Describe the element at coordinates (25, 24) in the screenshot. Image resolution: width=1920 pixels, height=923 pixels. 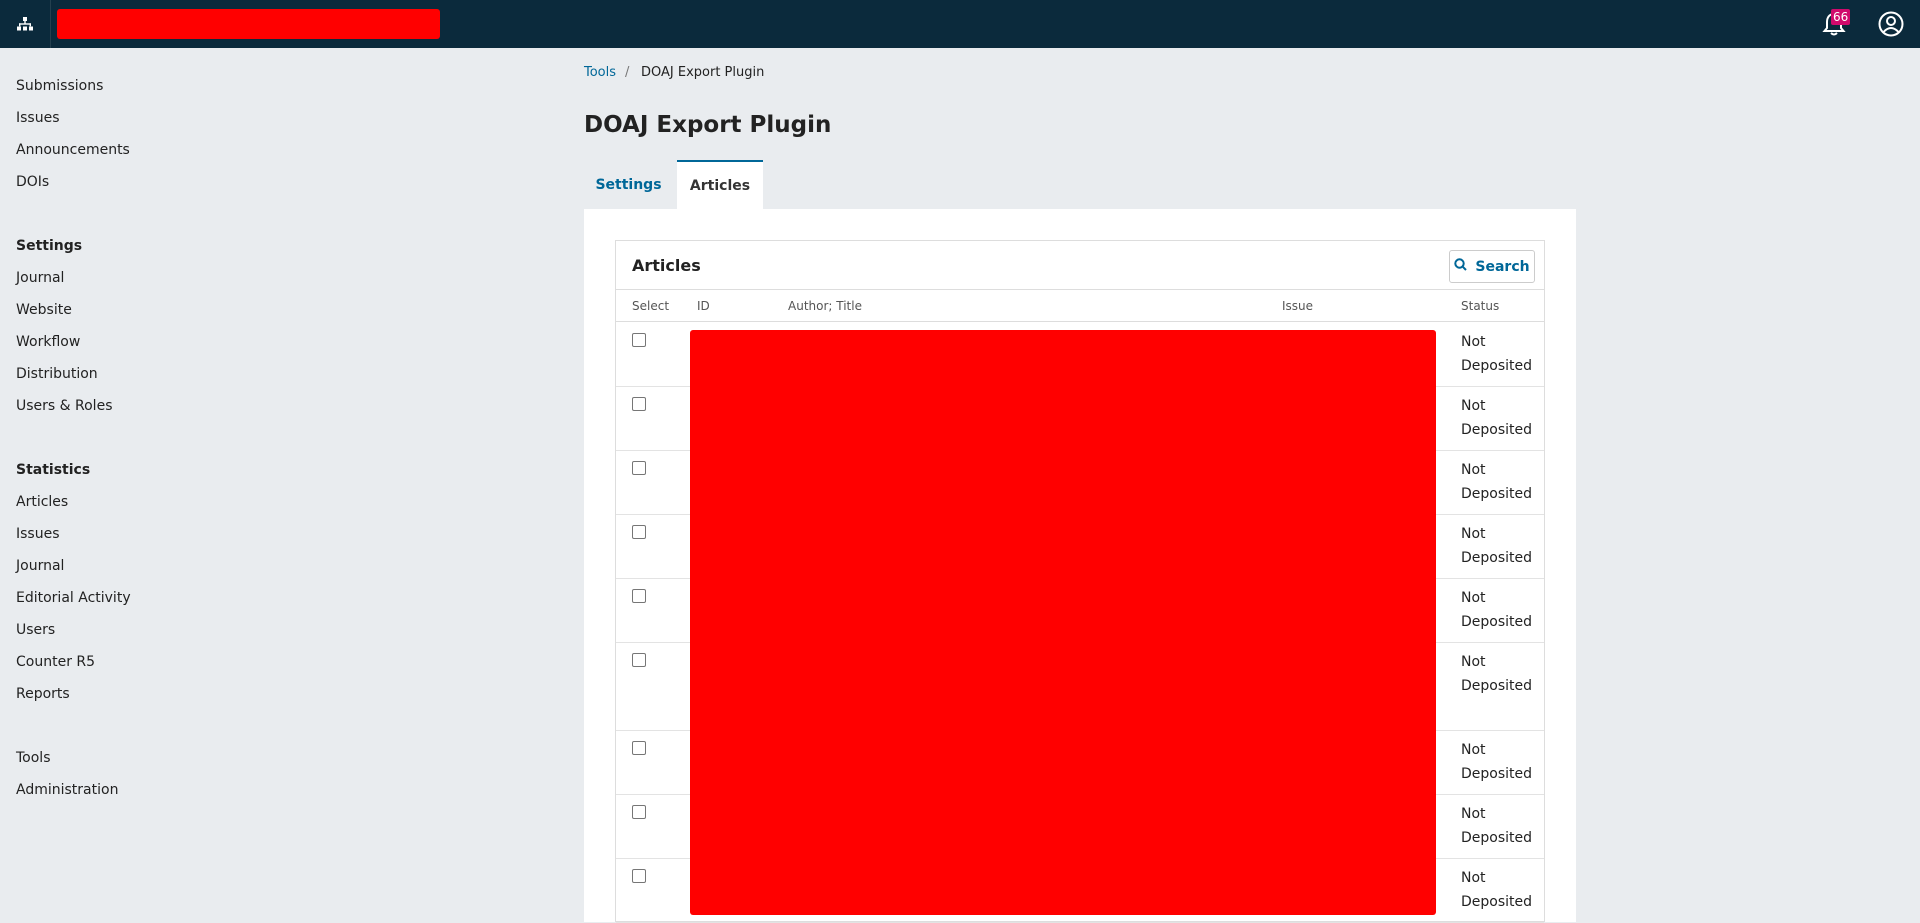
I see `sitemap-icon` at that location.